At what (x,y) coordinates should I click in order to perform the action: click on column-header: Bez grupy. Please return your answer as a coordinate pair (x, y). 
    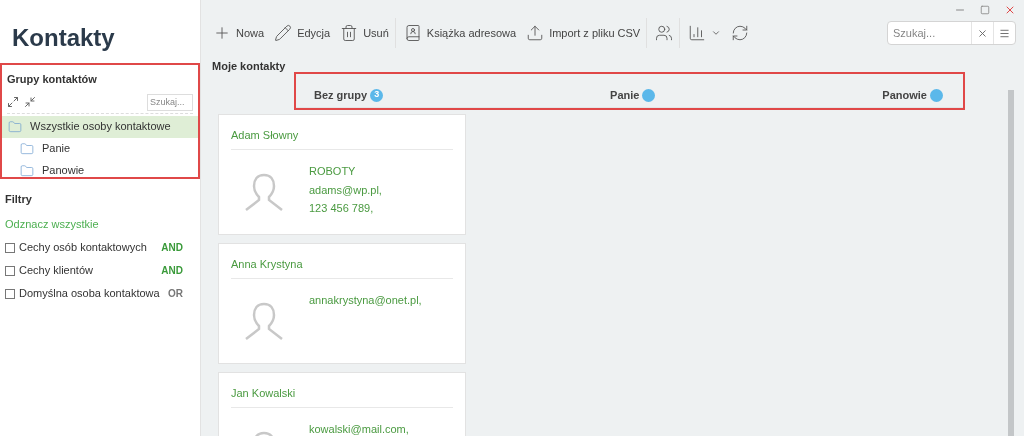
    Looking at the image, I should click on (341, 95).